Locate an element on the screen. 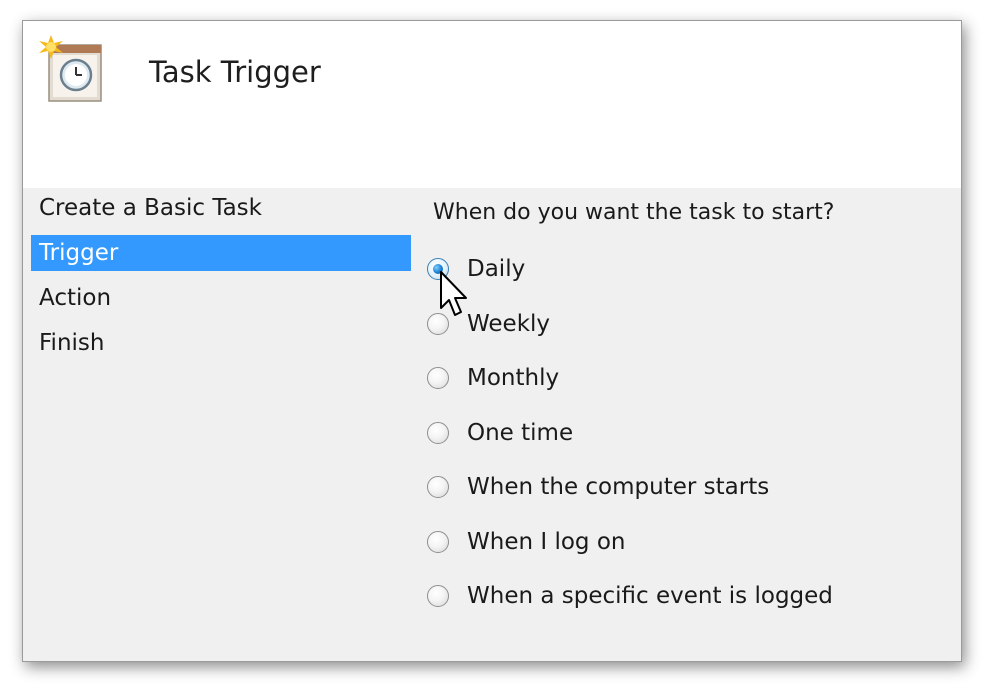  radio-button-computer-starts is located at coordinates (438, 487).